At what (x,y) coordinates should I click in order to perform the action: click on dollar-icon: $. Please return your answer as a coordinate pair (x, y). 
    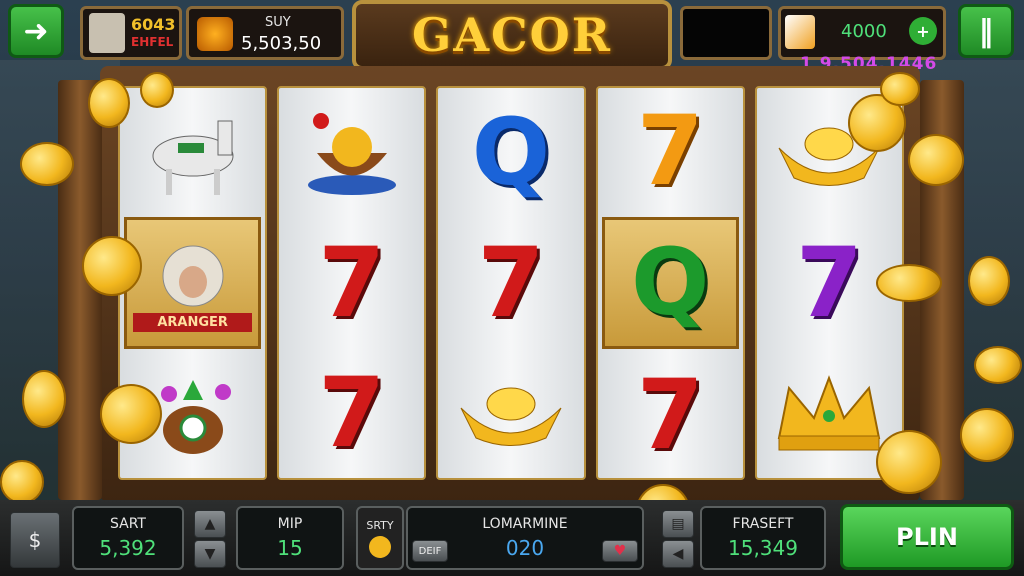
    Looking at the image, I should click on (35, 540).